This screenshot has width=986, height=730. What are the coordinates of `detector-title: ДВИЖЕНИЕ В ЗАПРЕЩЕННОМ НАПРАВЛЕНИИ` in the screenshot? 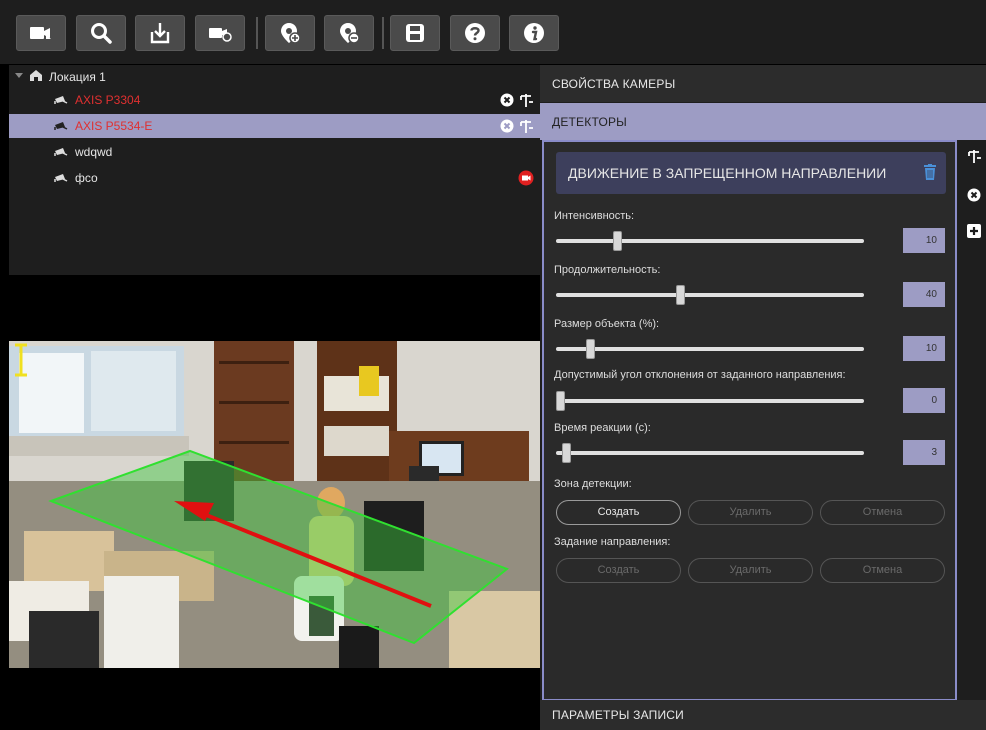 It's located at (727, 173).